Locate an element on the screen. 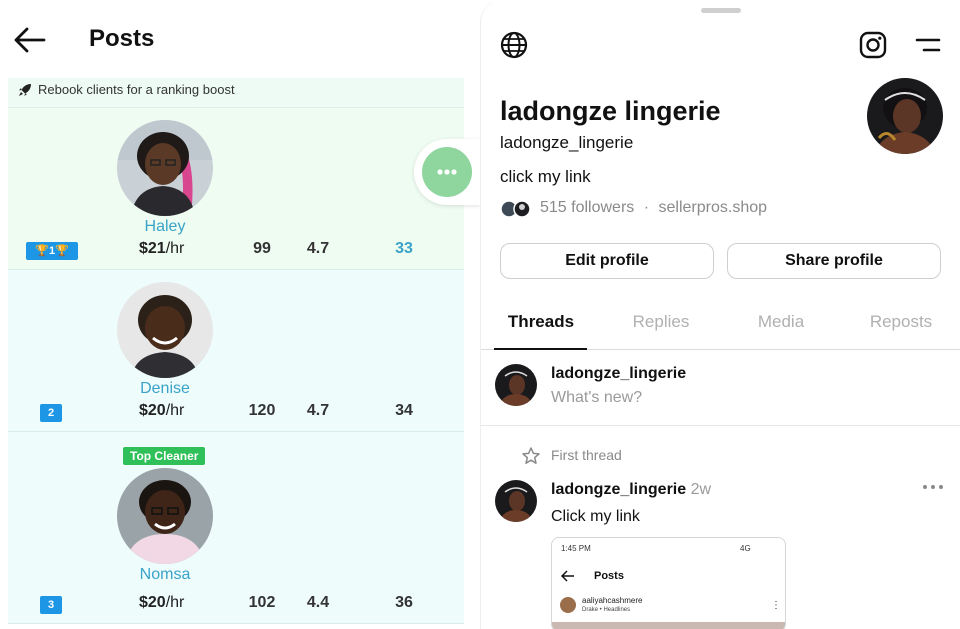 This screenshot has height=629, width=960. rank-badge: 🏆1🏆 is located at coordinates (52, 251).